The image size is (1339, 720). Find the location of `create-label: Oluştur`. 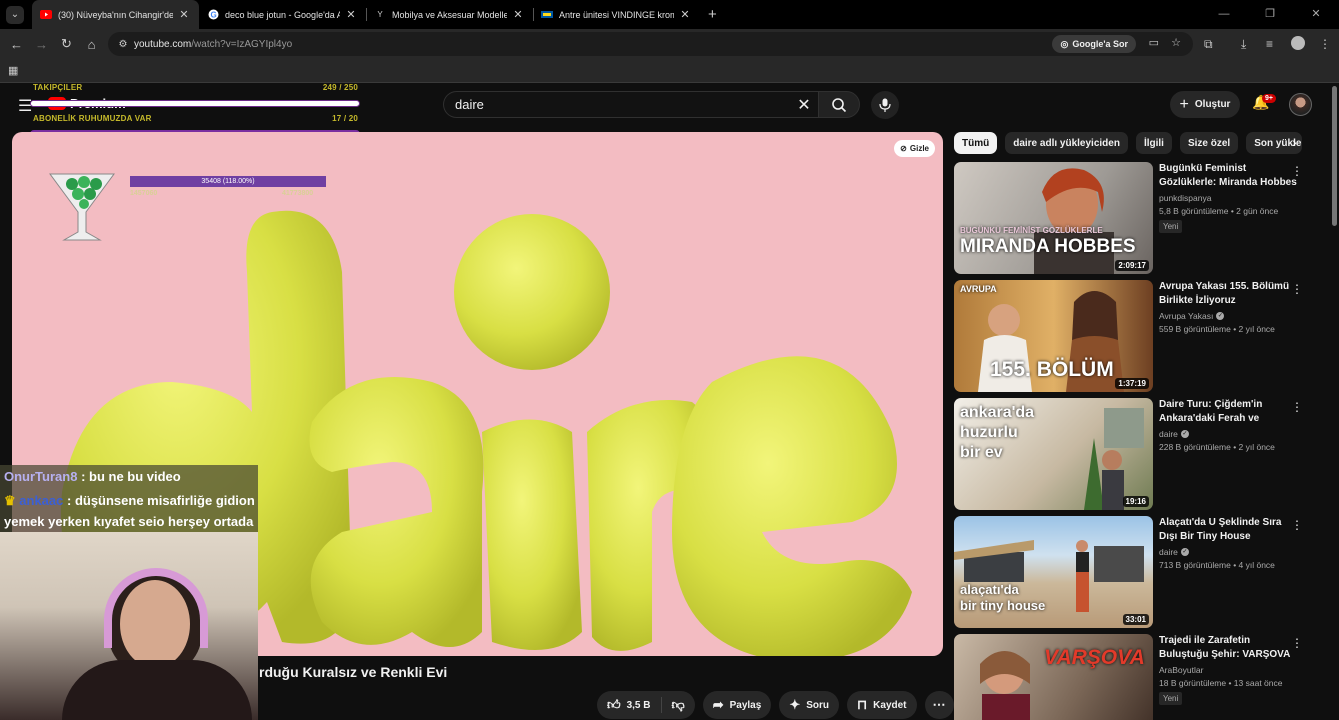

create-label: Oluştur is located at coordinates (1212, 104).